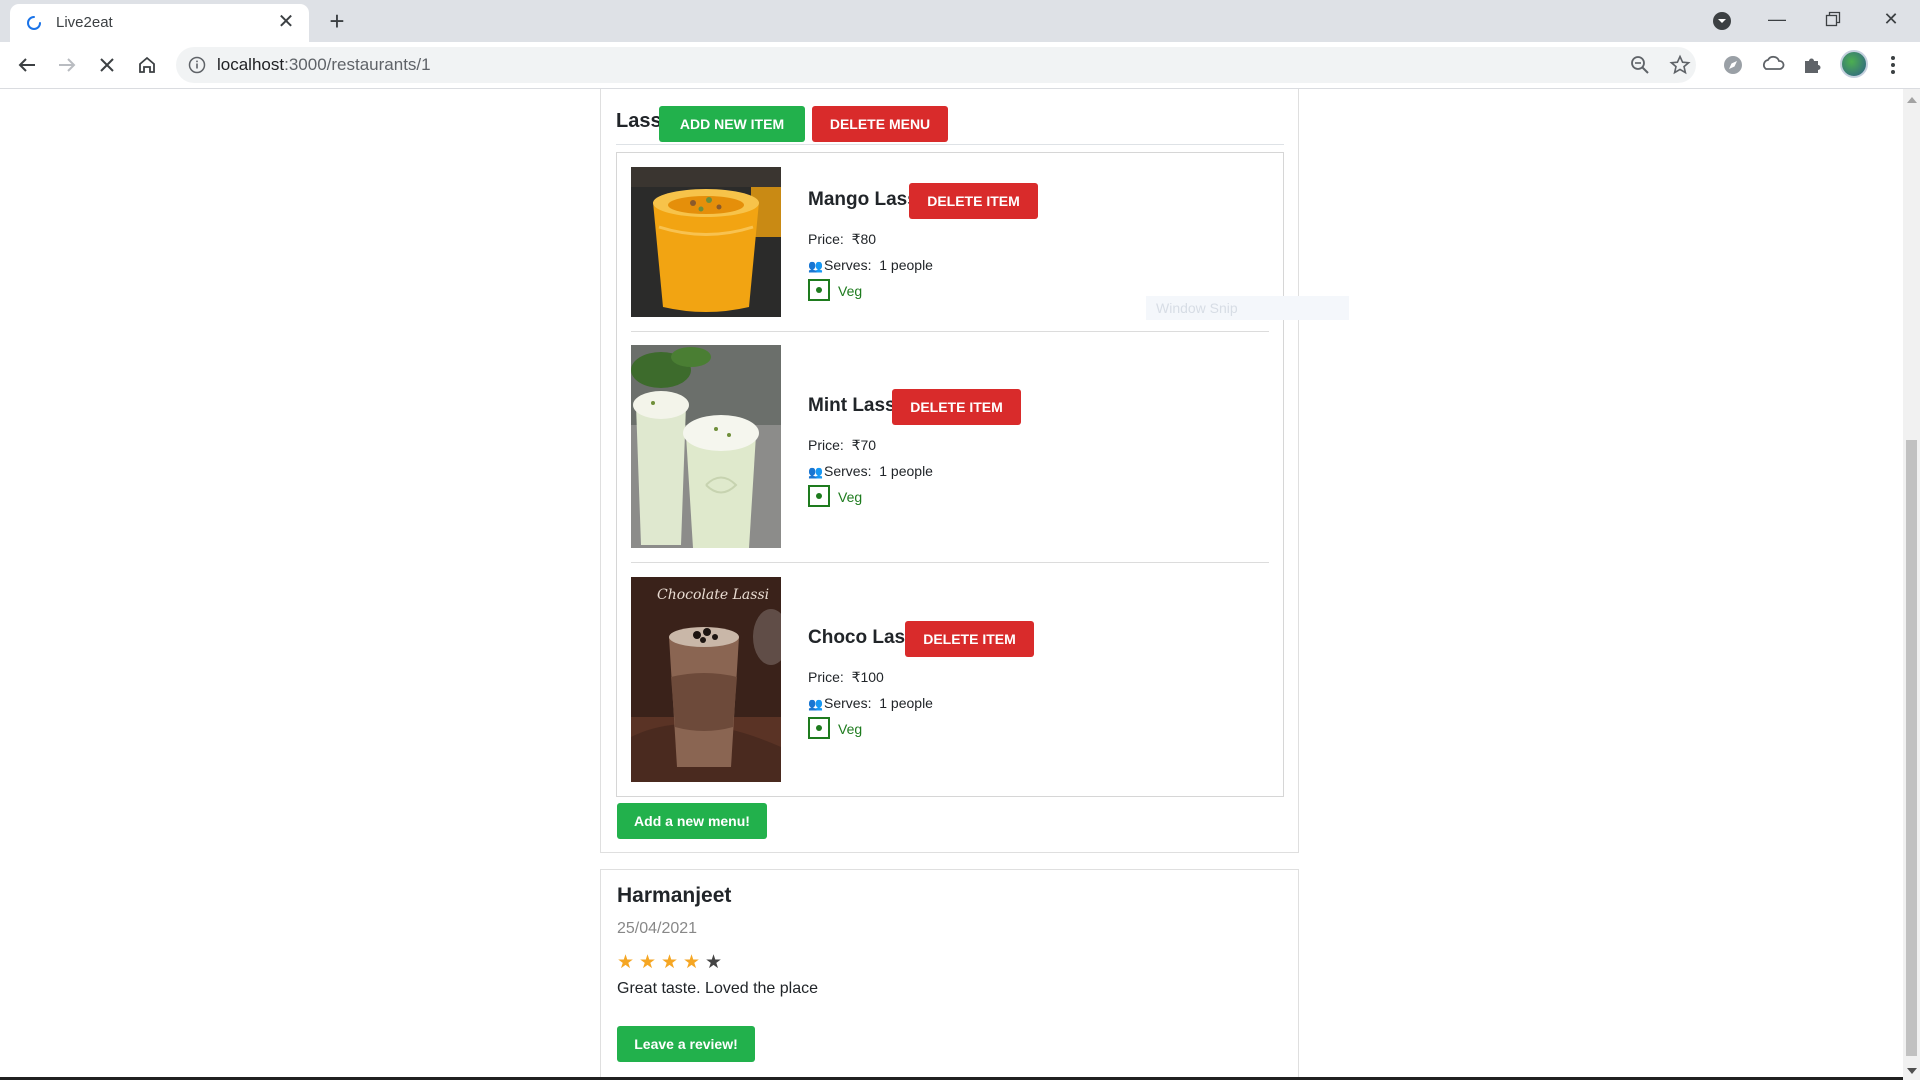 Image resolution: width=1920 pixels, height=1080 pixels. What do you see at coordinates (714, 962) in the screenshot?
I see `star-empty-icon: ★` at bounding box center [714, 962].